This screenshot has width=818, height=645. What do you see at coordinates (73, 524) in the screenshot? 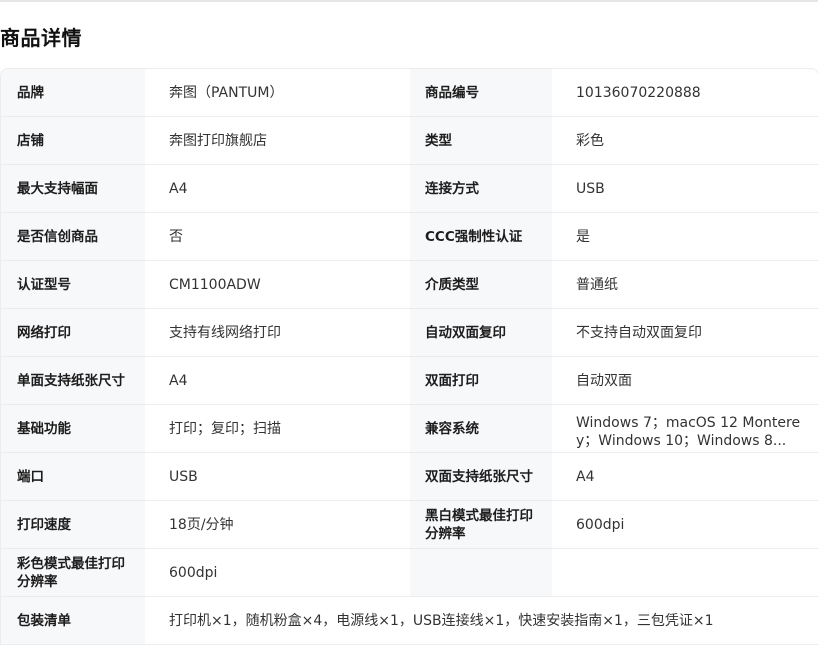
I see `spec-label: 打印速度` at bounding box center [73, 524].